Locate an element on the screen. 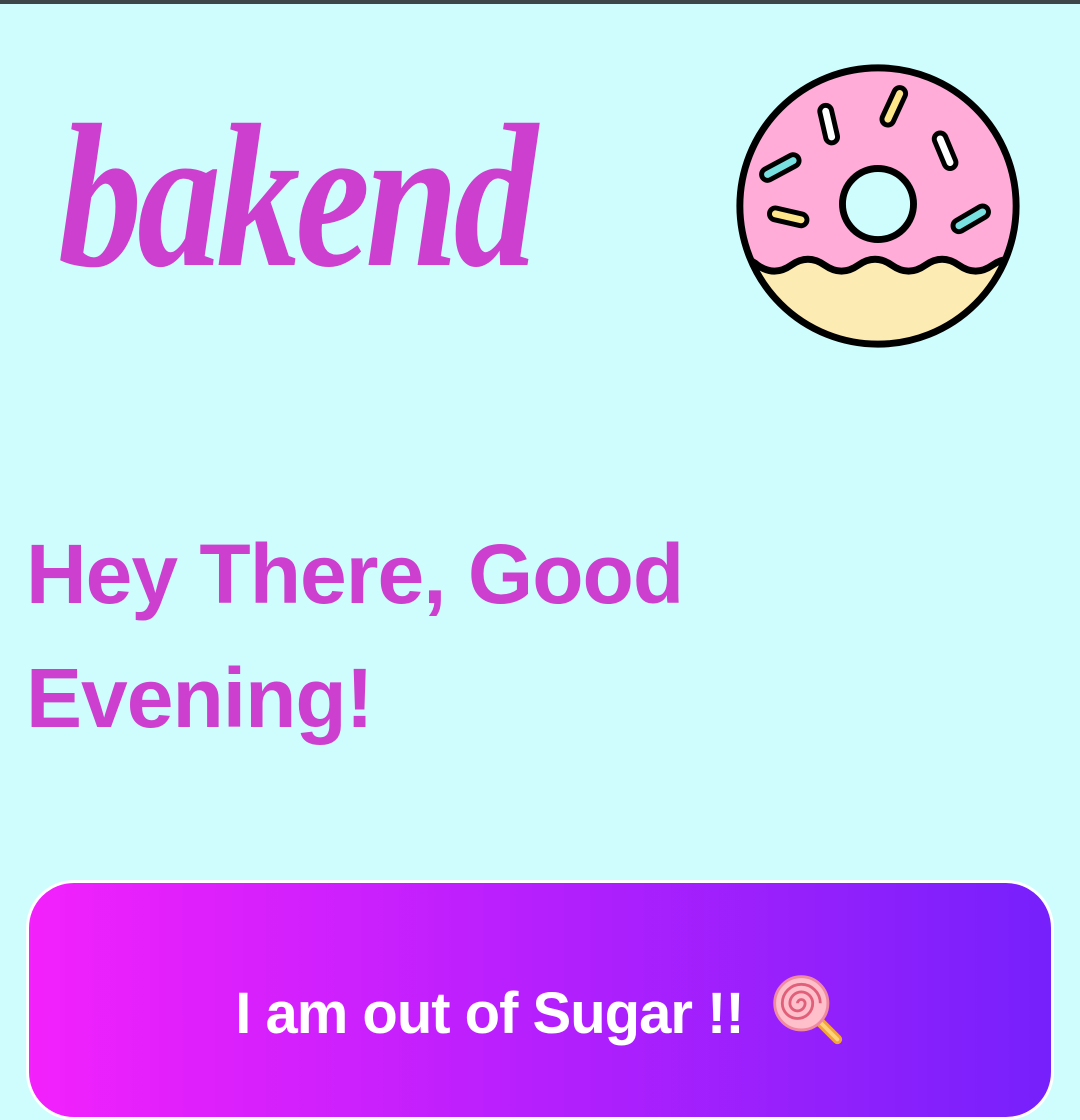  donut-icon is located at coordinates (878, 206).